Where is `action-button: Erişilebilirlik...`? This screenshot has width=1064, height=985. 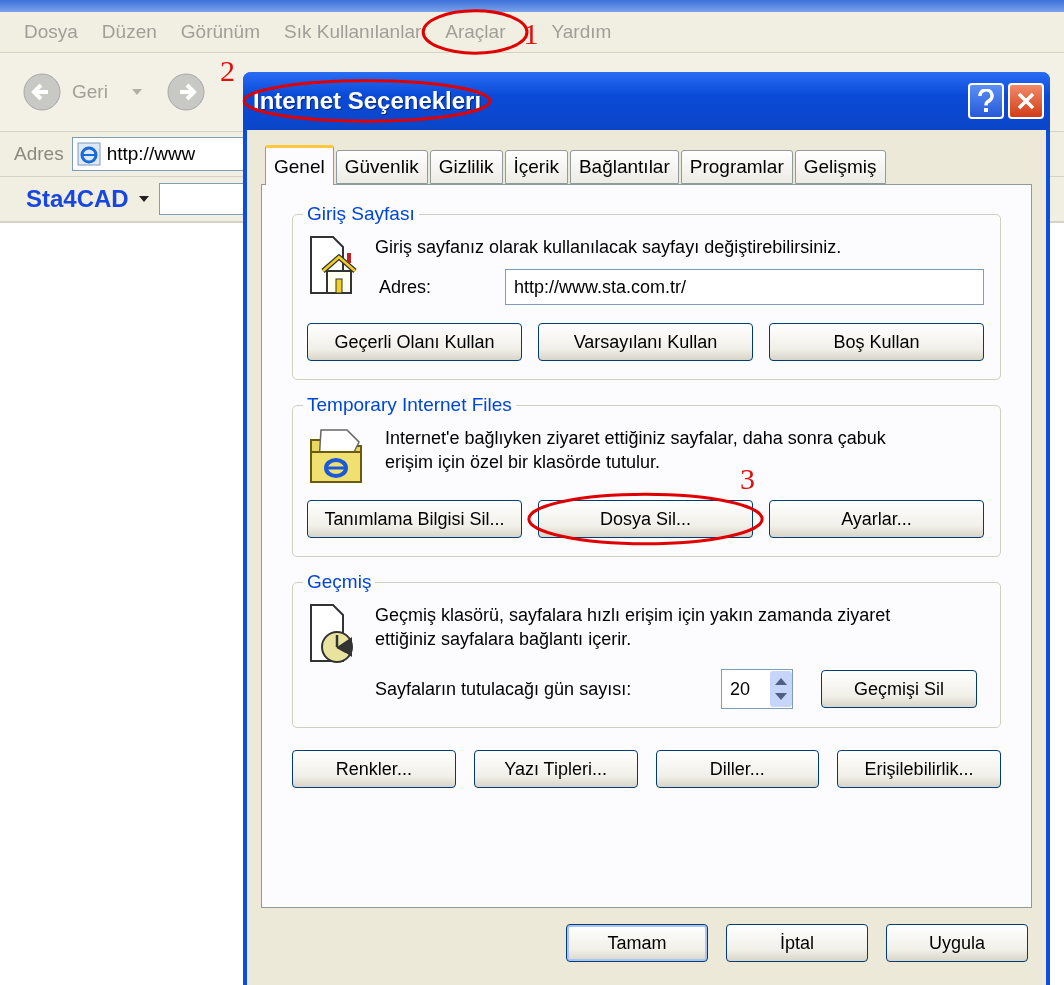
action-button: Erişilebilirlik... is located at coordinates (919, 769).